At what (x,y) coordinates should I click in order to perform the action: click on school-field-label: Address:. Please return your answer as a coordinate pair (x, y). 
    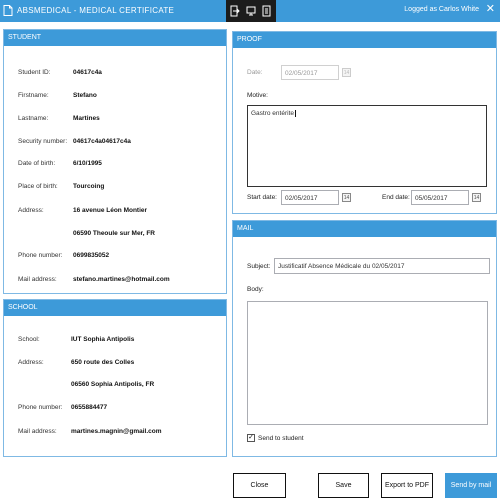
    Looking at the image, I should click on (31, 362).